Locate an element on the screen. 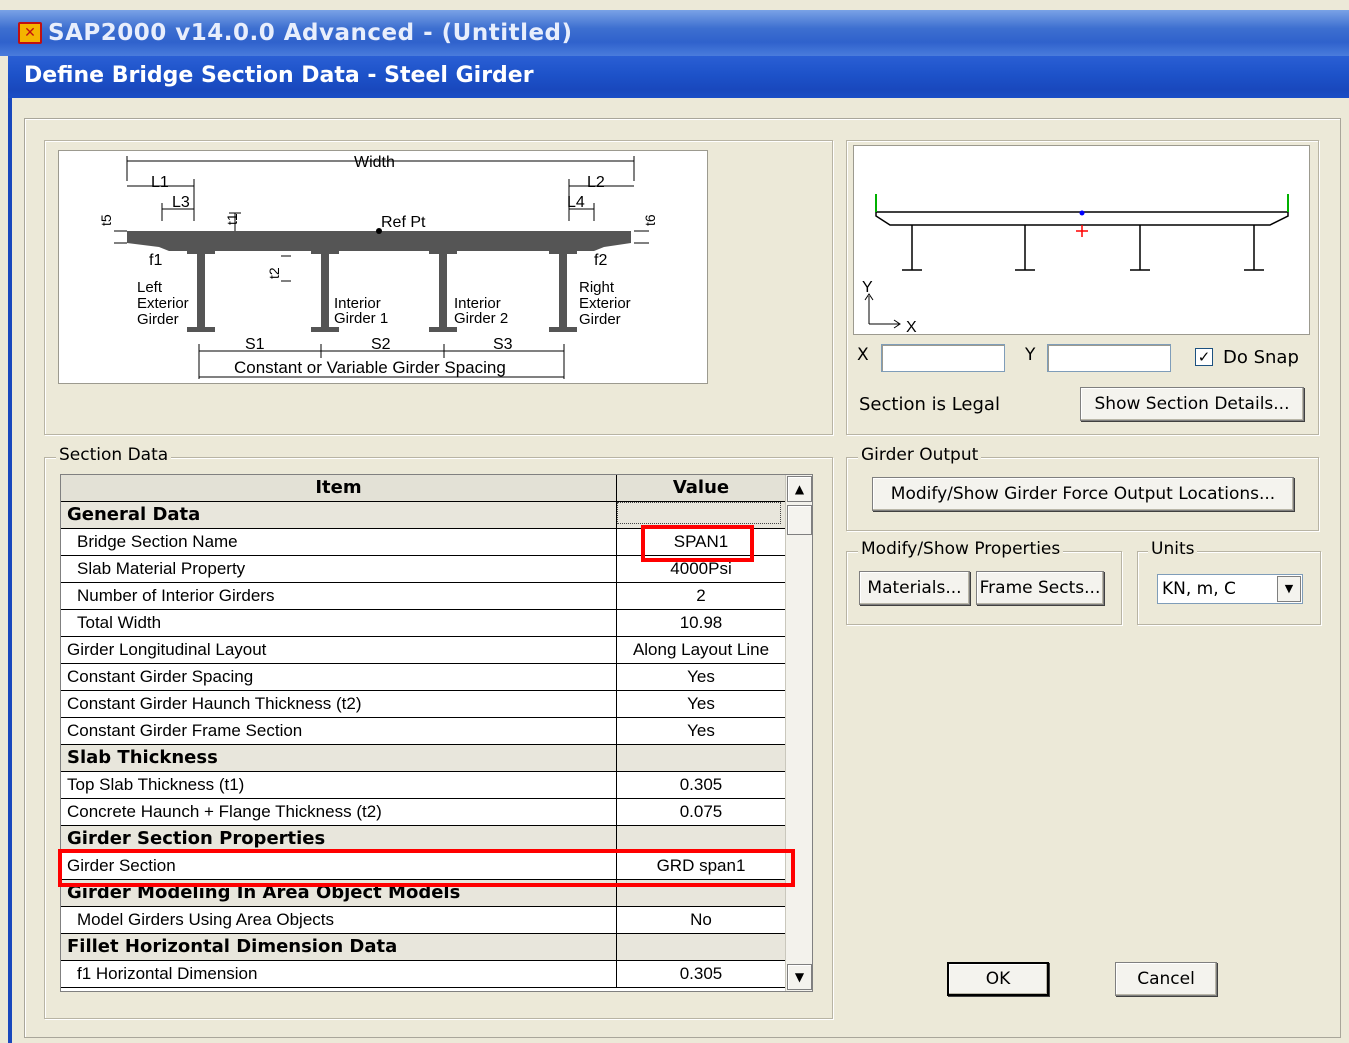 The height and width of the screenshot is (1043, 1349). item-cell: Slab Material Property is located at coordinates (339, 569).